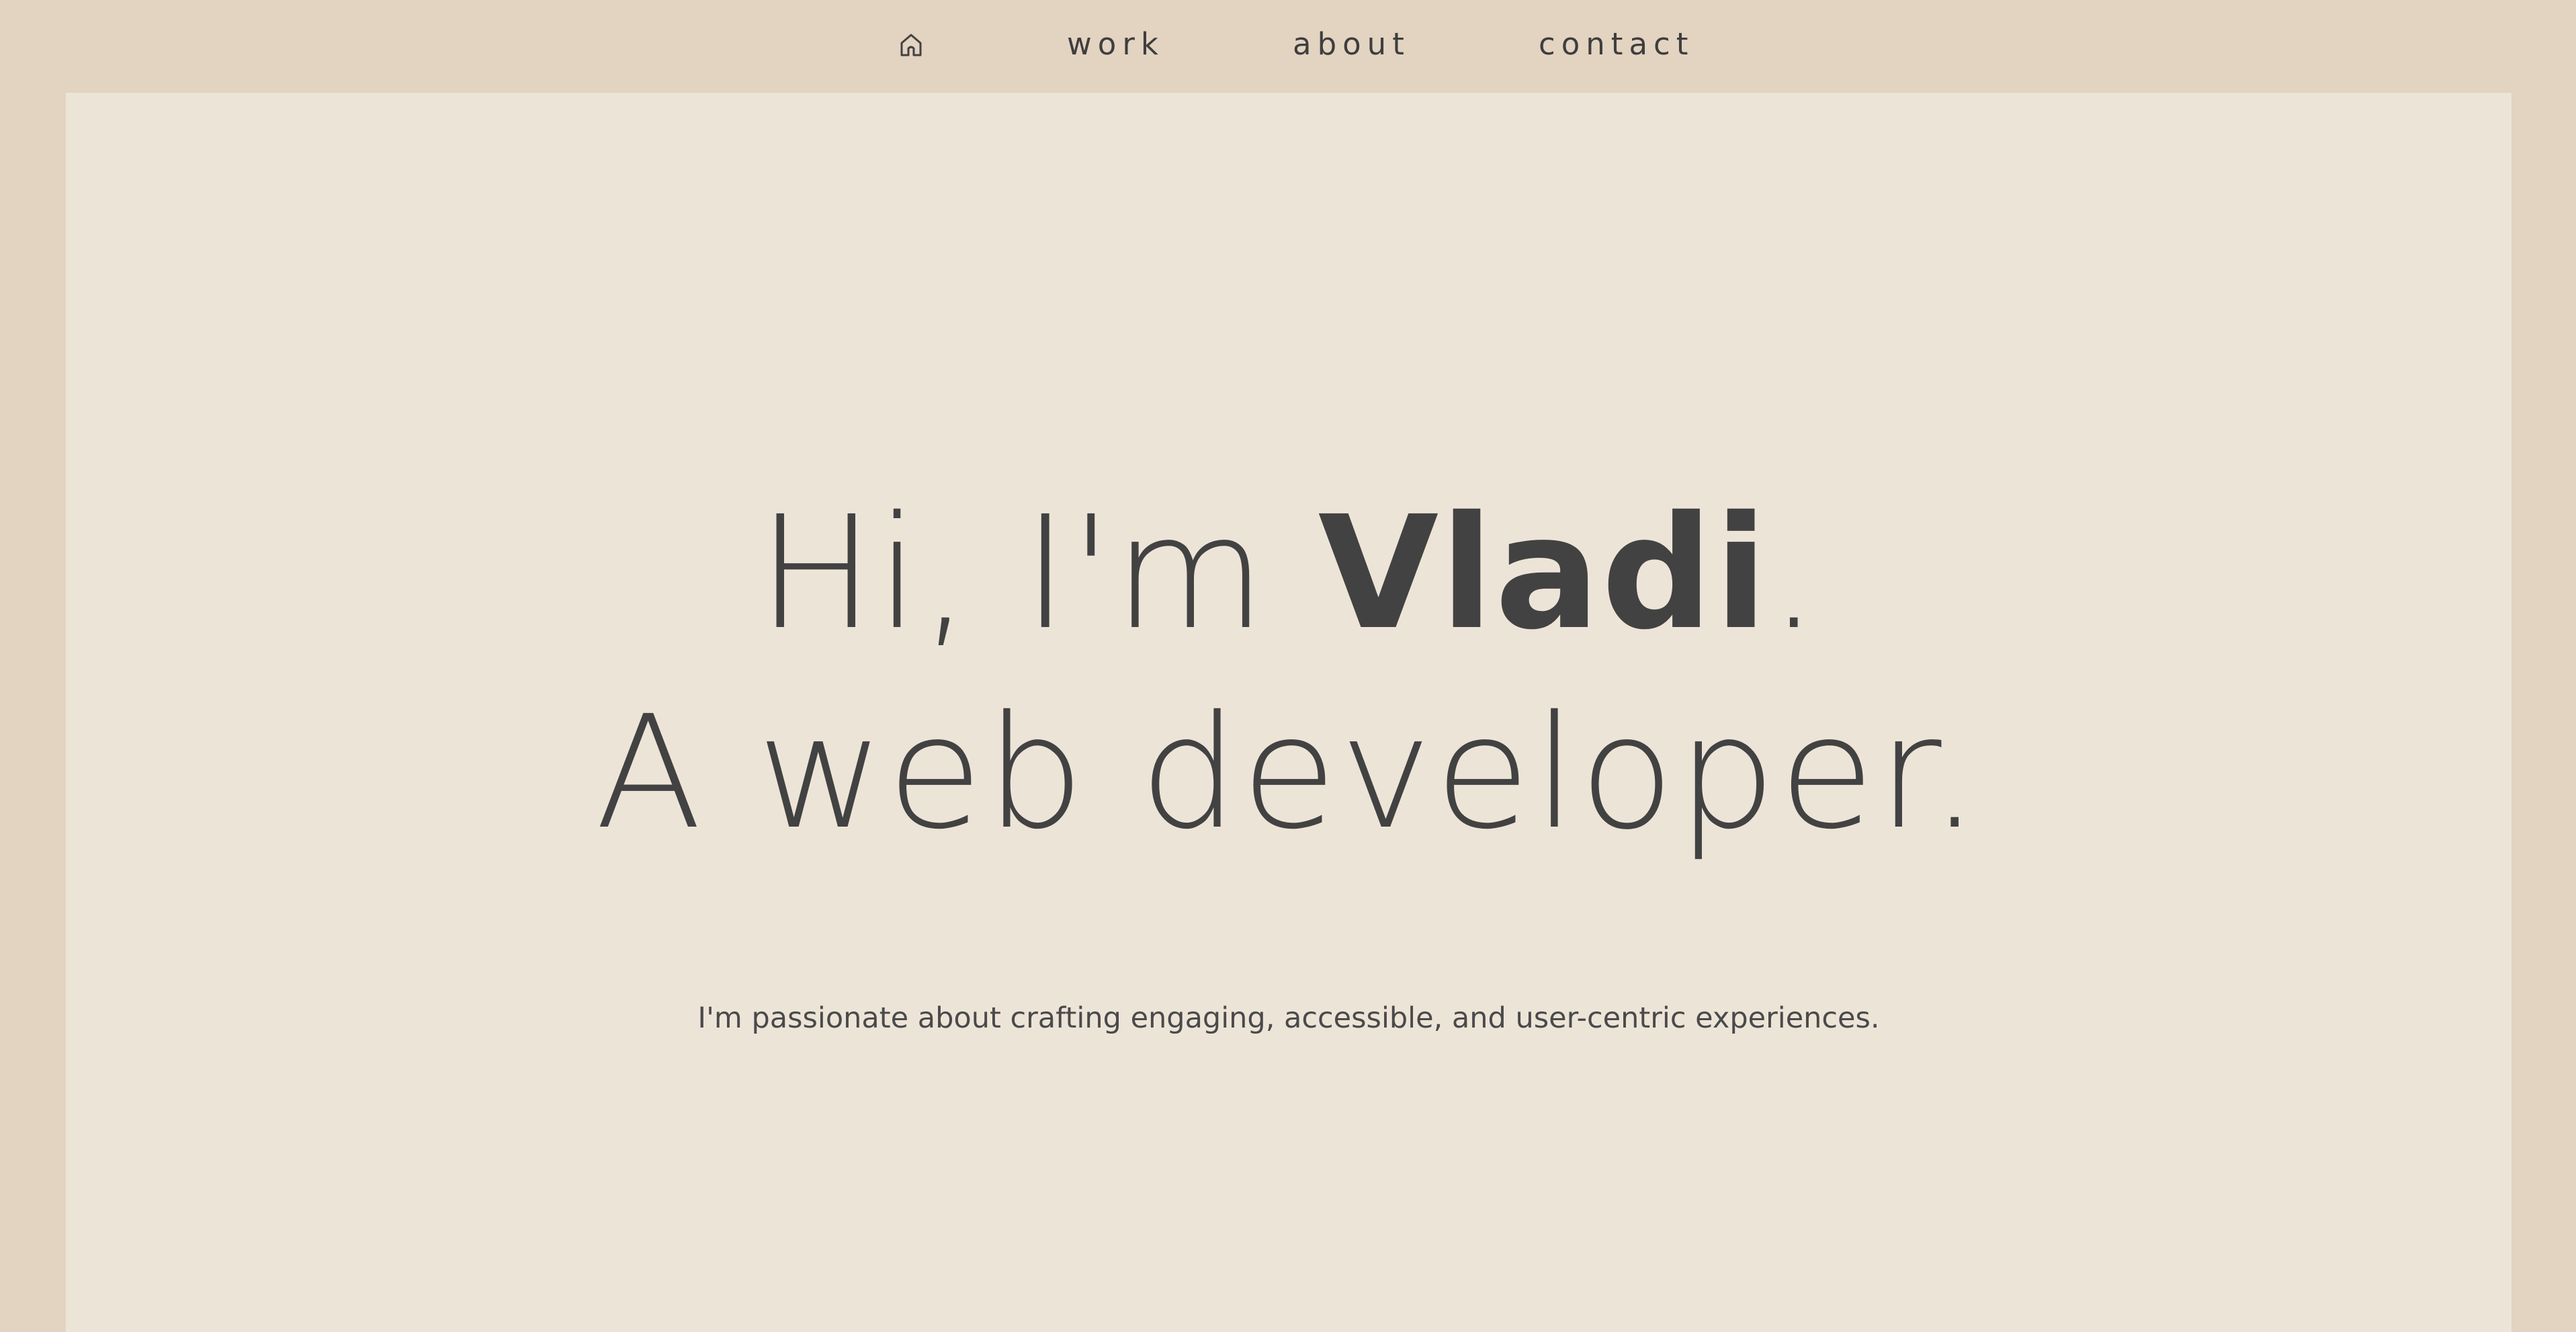 The image size is (2576, 1332). I want to click on home-link, so click(911, 44).